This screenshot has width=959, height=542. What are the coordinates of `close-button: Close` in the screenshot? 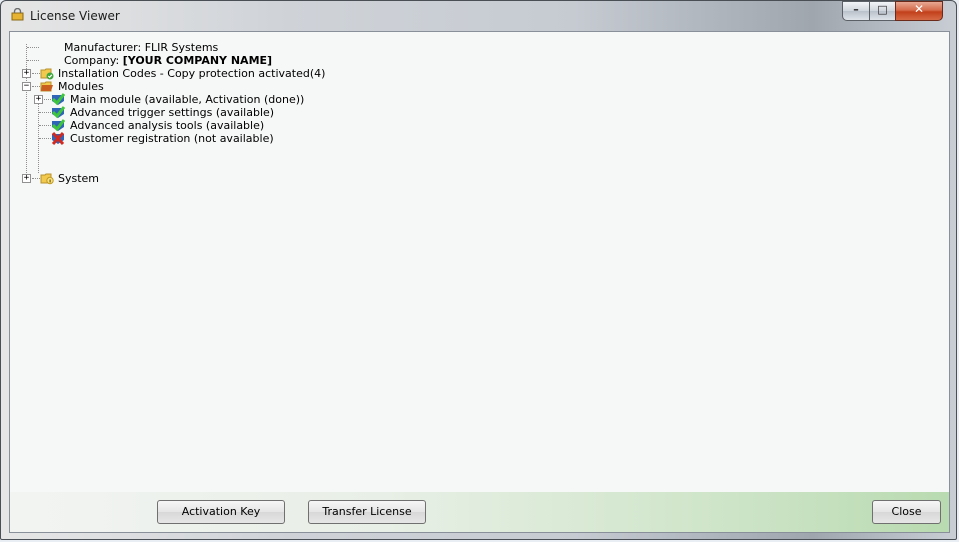 It's located at (906, 512).